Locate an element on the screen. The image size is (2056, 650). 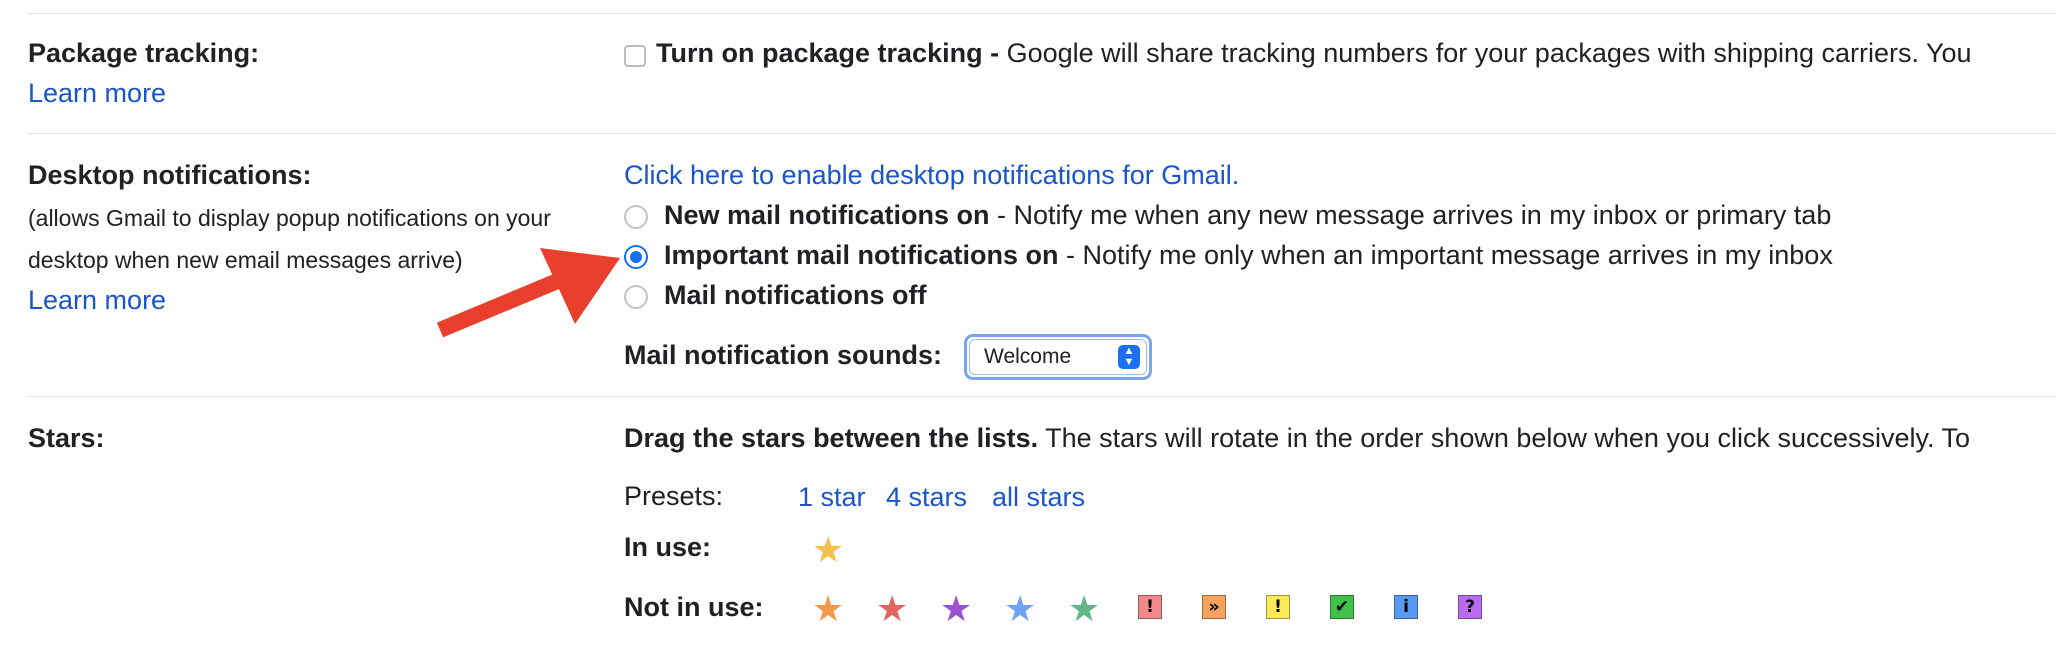
orange-star-icon: ★ is located at coordinates (828, 609).